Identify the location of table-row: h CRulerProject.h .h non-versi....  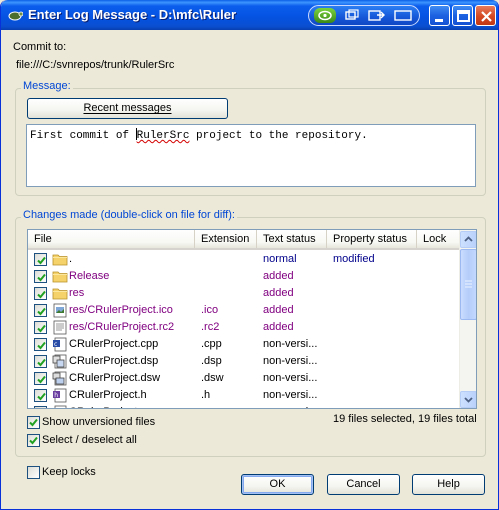
(243, 395).